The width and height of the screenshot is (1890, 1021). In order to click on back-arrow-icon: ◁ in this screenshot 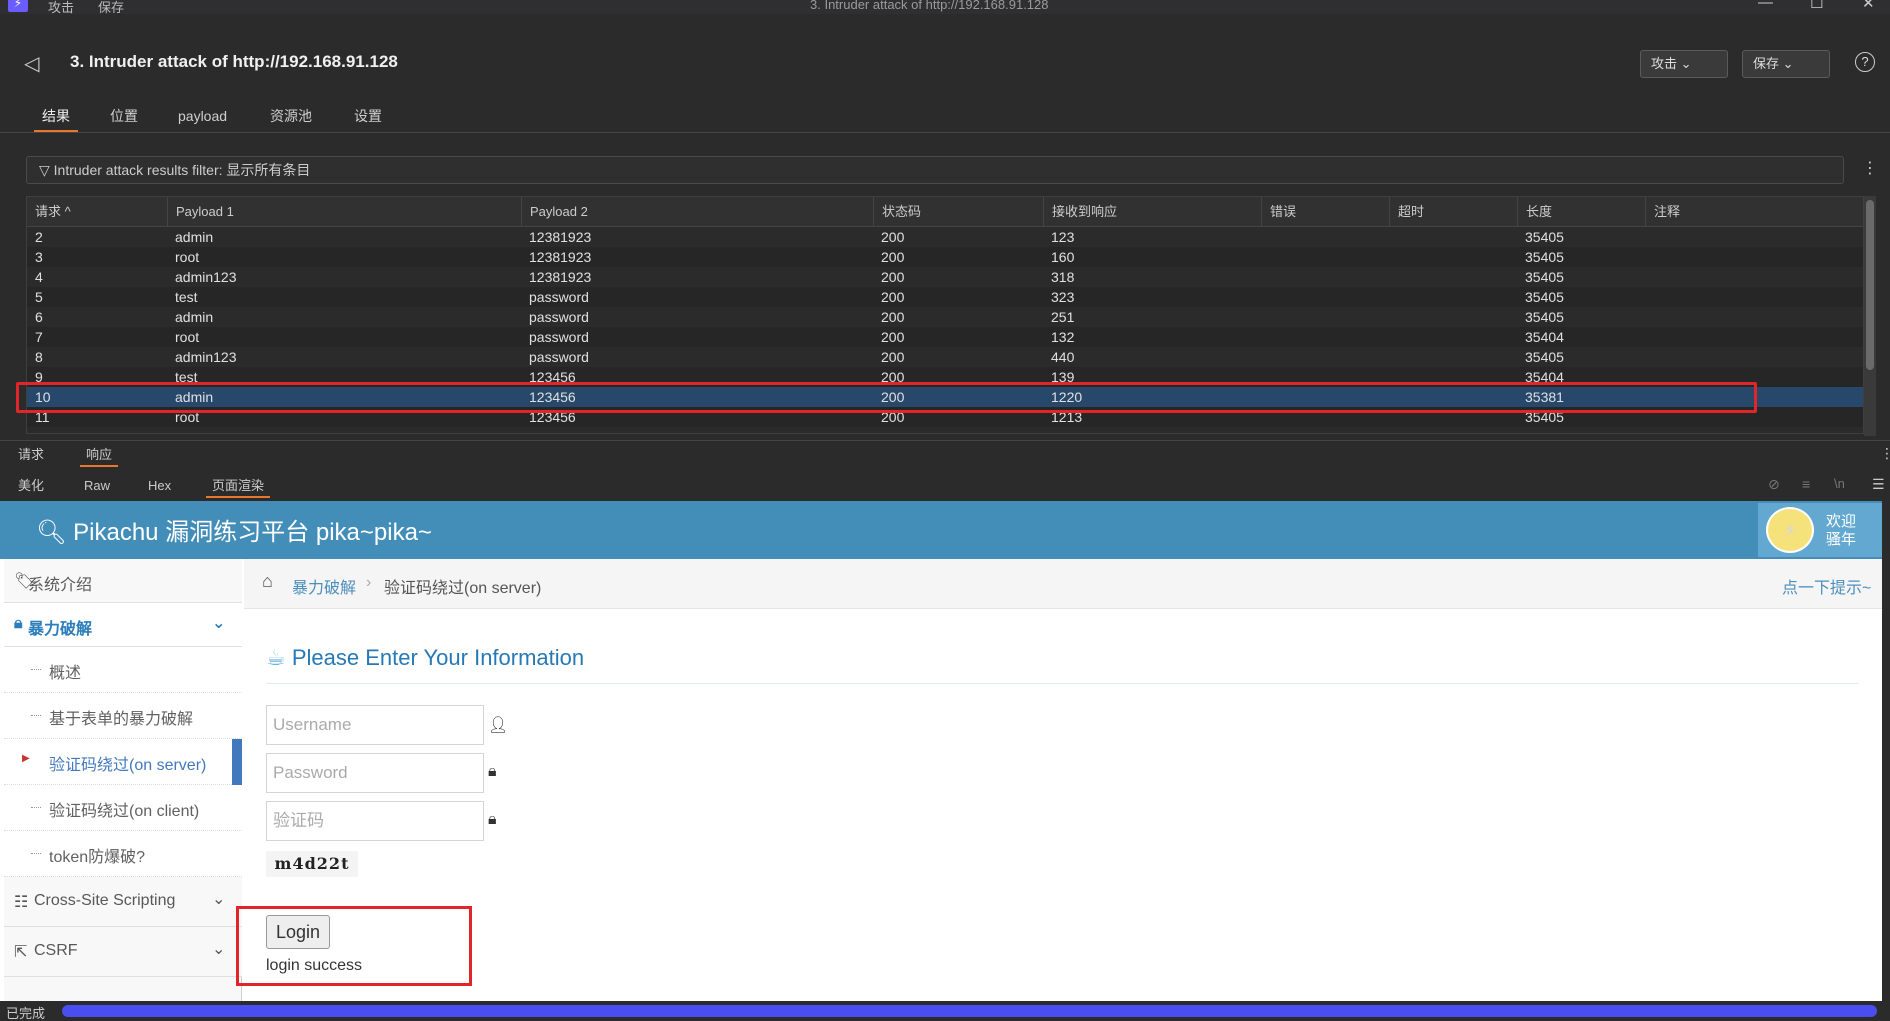, I will do `click(31, 63)`.